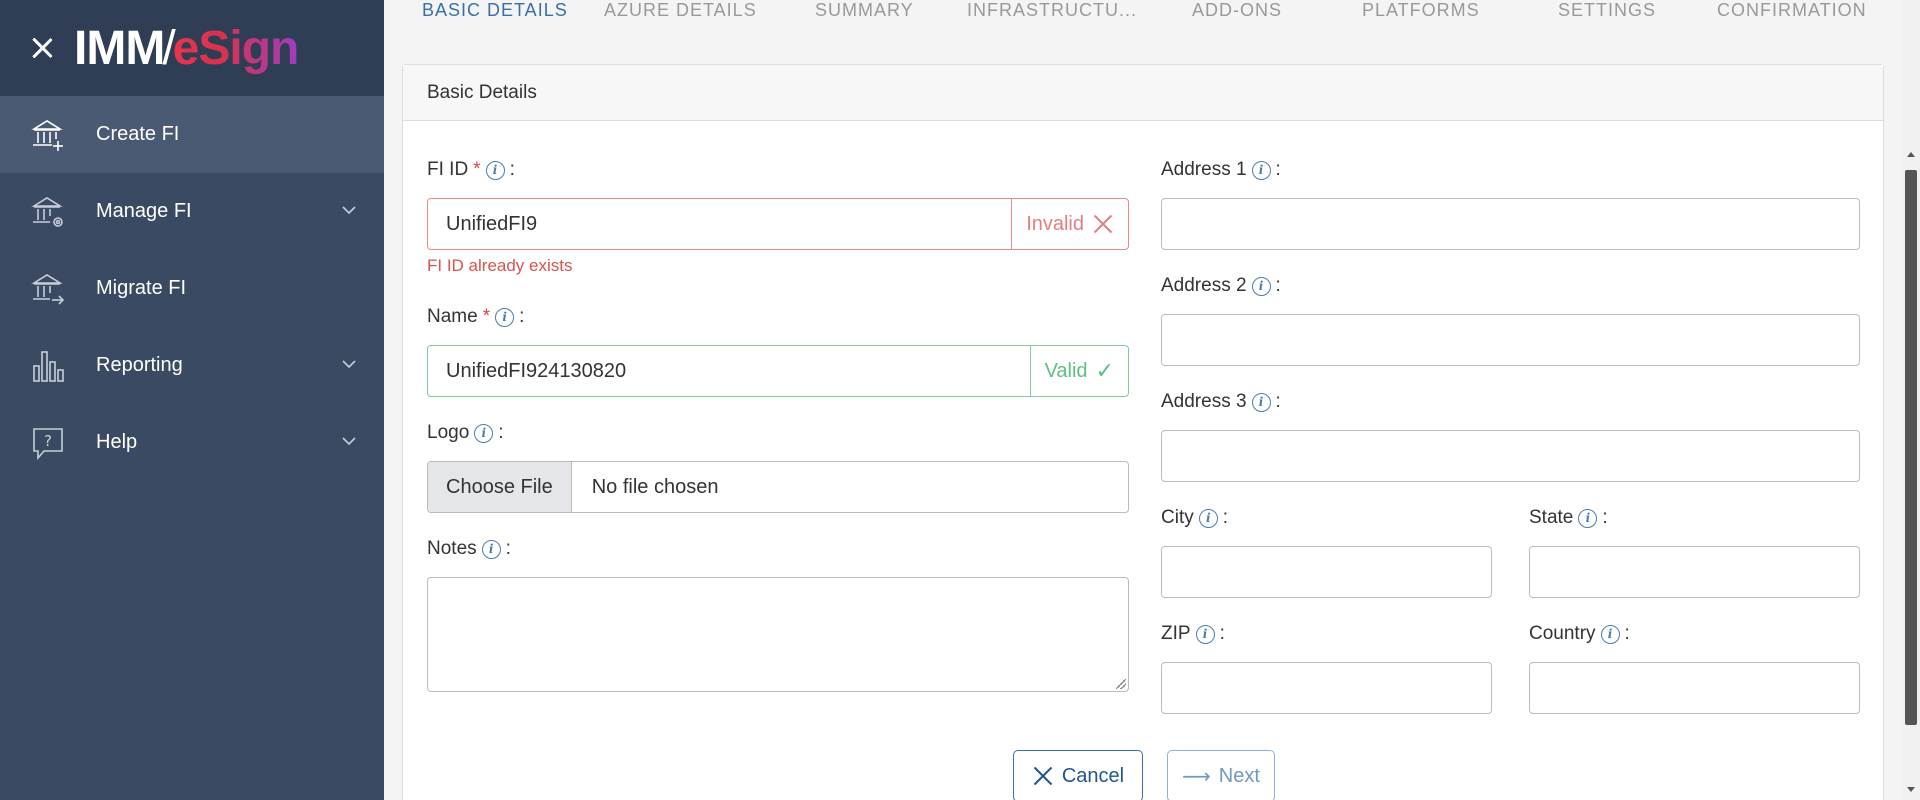  What do you see at coordinates (1104, 370) in the screenshot?
I see `check-icon: ✓` at bounding box center [1104, 370].